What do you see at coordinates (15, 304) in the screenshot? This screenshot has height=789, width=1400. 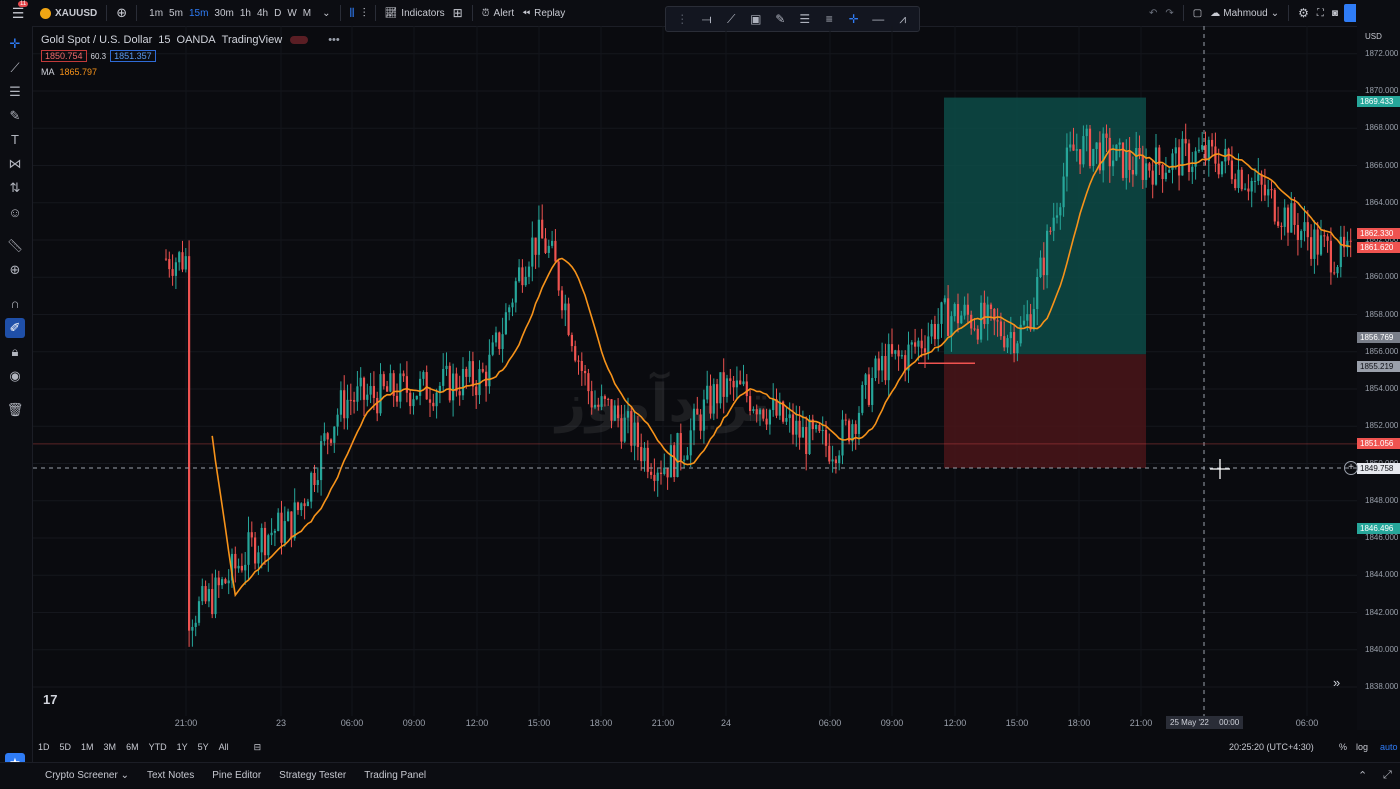 I see `magnet-icon: ∩` at bounding box center [15, 304].